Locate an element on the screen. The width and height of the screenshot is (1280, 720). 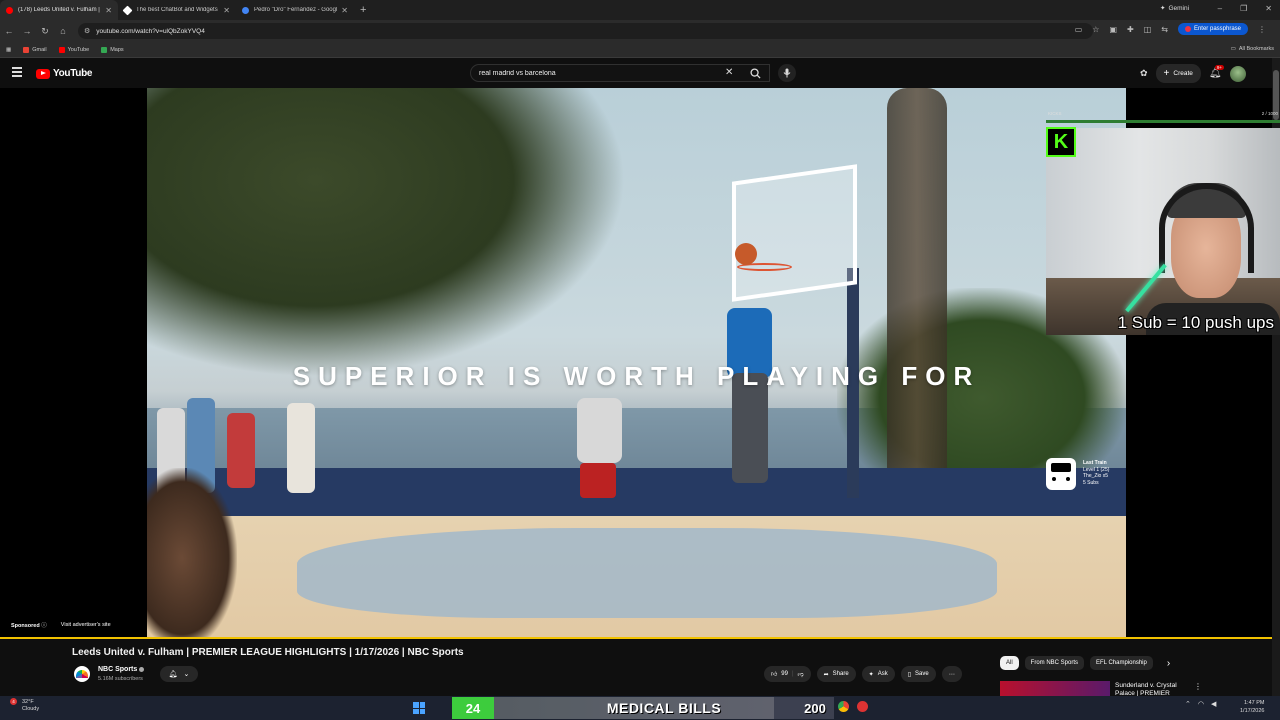
goal-target-count: 200 is located at coordinates (815, 708).